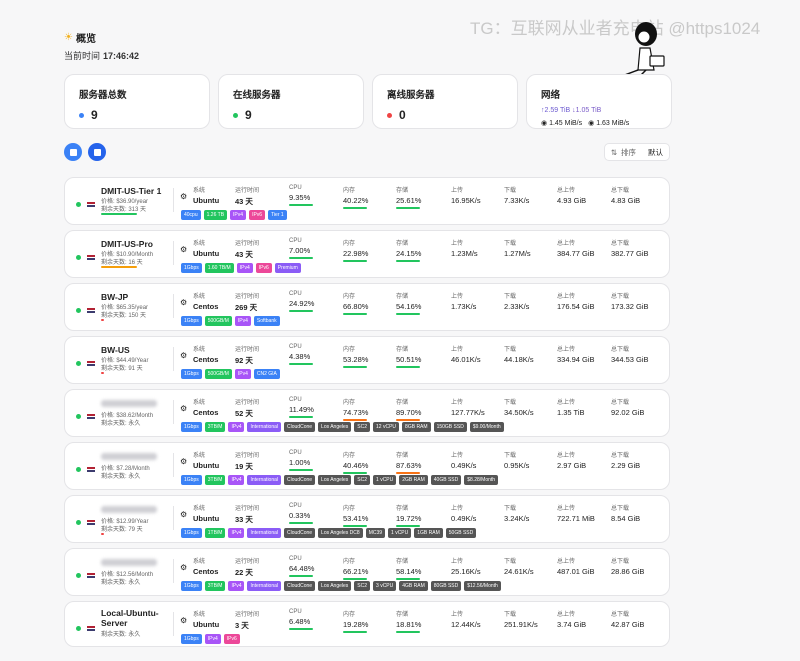  What do you see at coordinates (206, 195) in the screenshot?
I see `metric-os: 系统 Ubuntu` at bounding box center [206, 195].